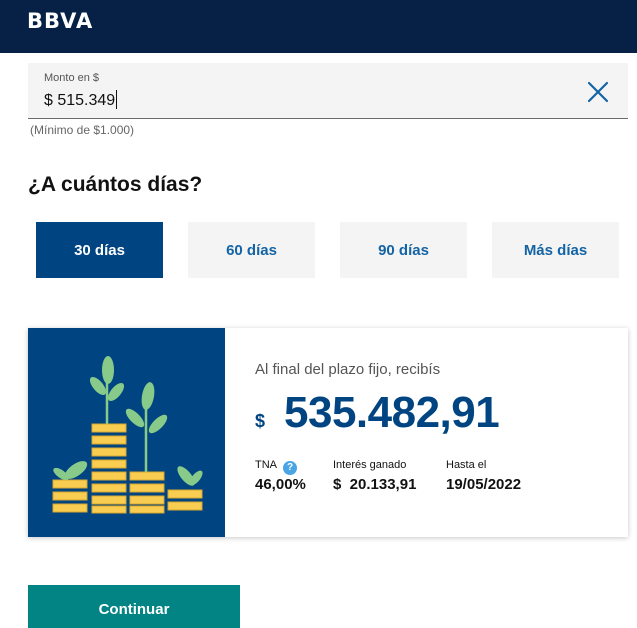  What do you see at coordinates (290, 468) in the screenshot?
I see `question-mark-icon: ?` at bounding box center [290, 468].